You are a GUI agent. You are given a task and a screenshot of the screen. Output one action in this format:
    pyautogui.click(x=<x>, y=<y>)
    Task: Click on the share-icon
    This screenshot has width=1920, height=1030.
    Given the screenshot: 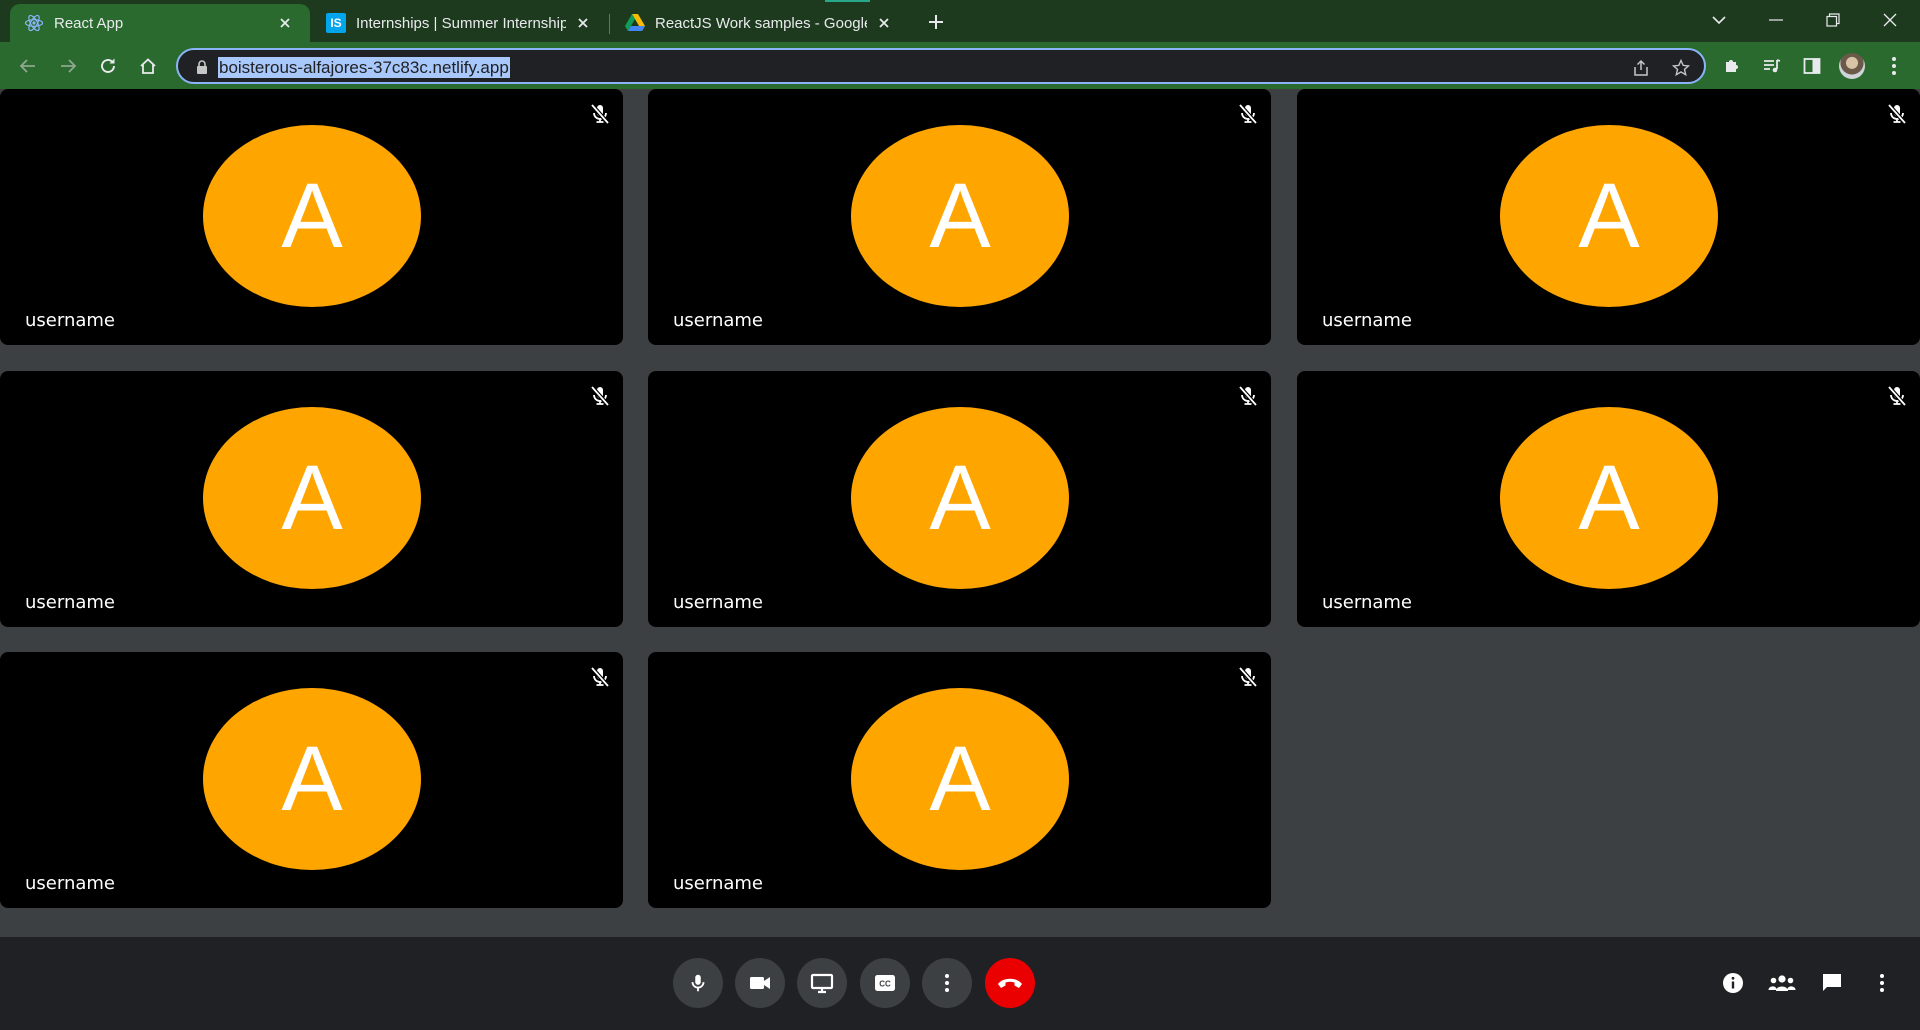 What is the action you would take?
    pyautogui.click(x=1641, y=68)
    